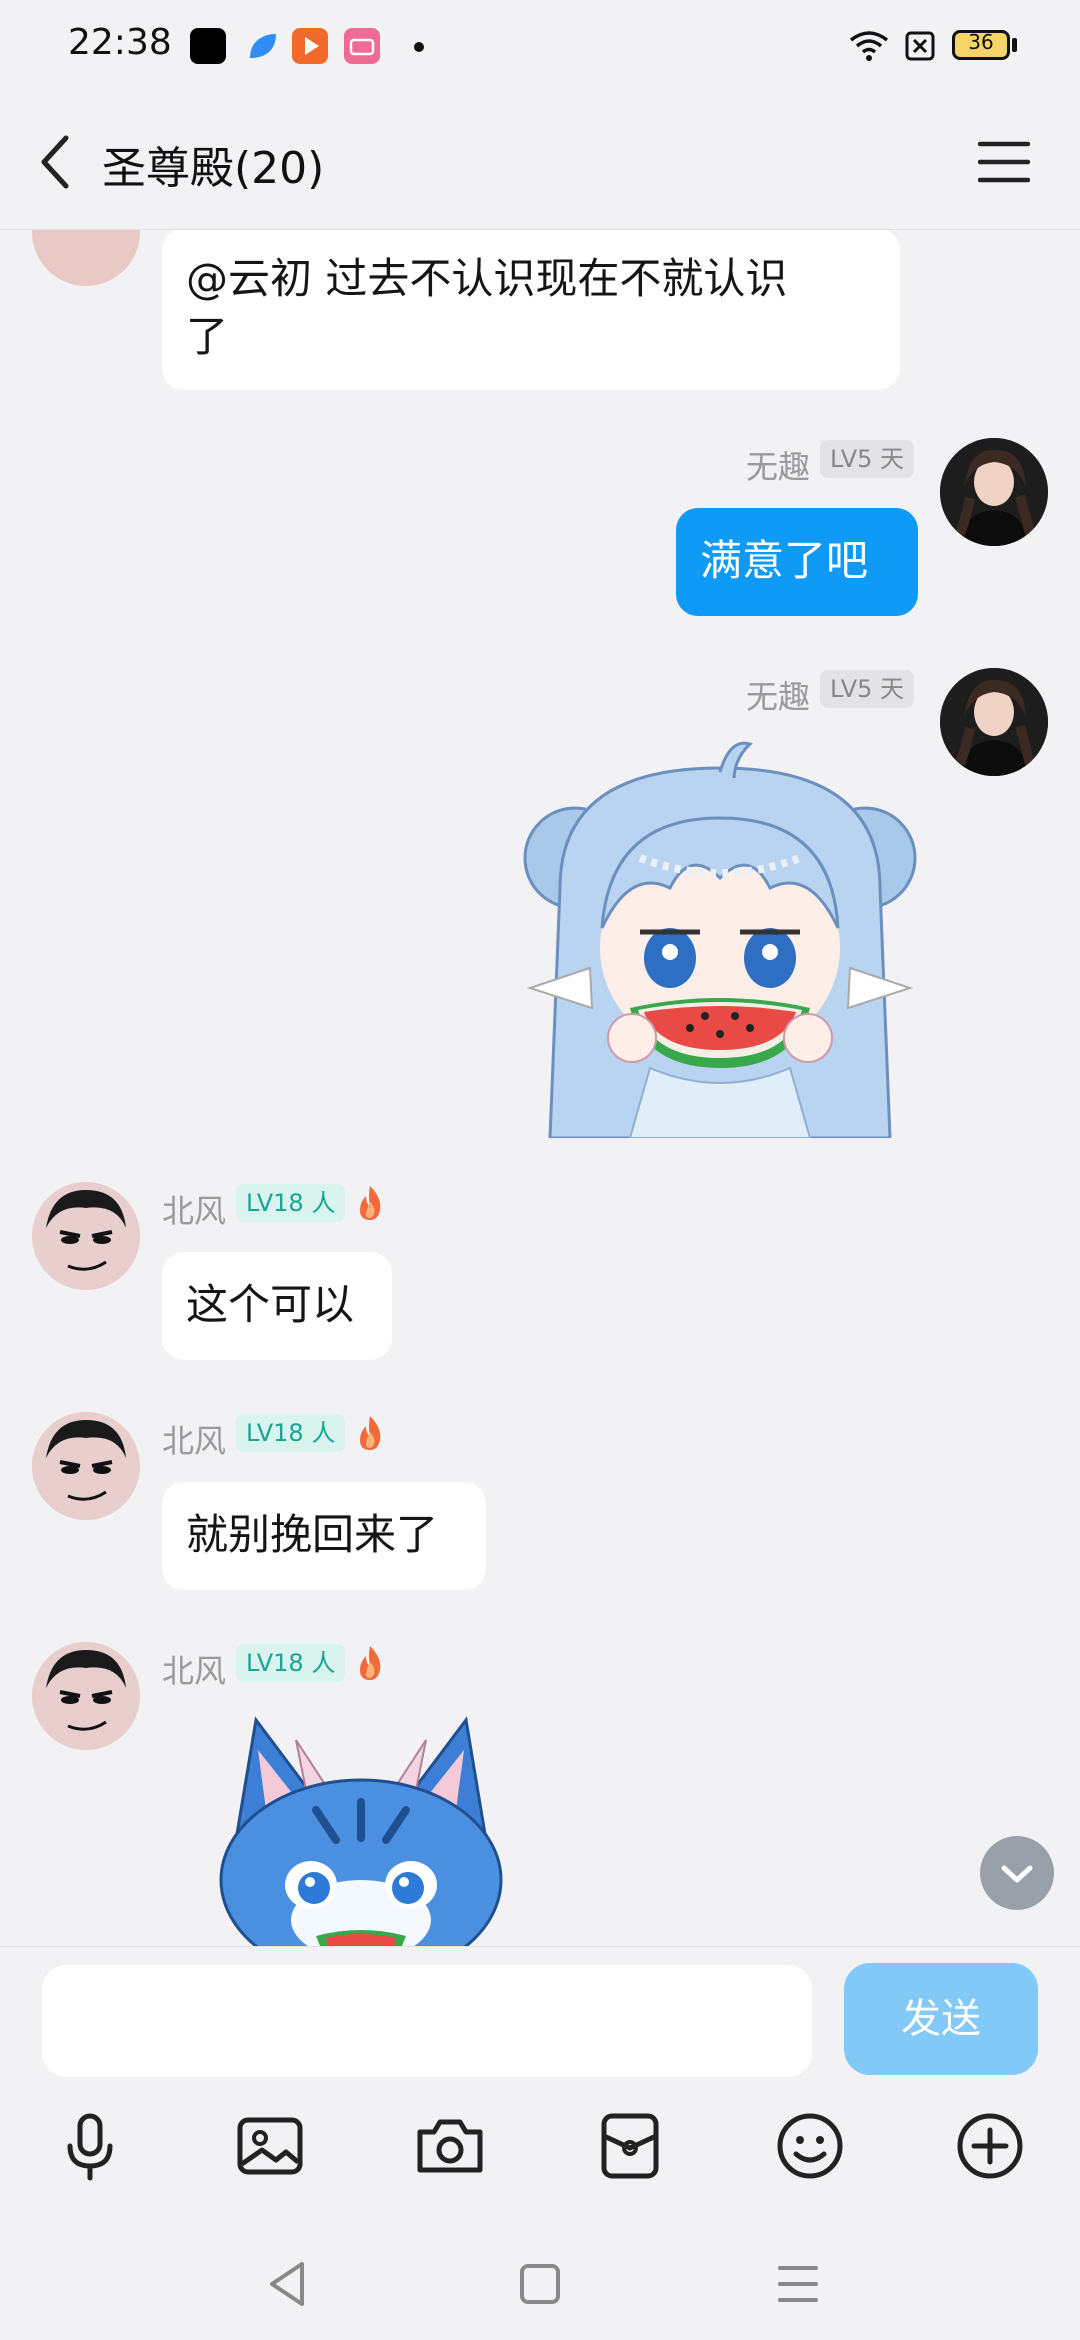 The width and height of the screenshot is (1080, 2340). Describe the element at coordinates (90, 2146) in the screenshot. I see `microphone-icon` at that location.